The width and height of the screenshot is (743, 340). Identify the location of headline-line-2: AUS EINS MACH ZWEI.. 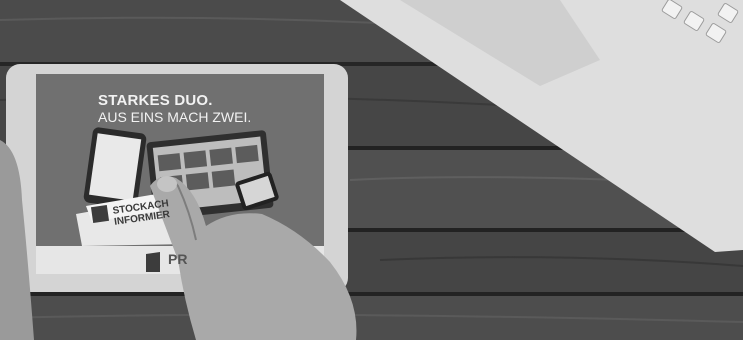
(175, 117).